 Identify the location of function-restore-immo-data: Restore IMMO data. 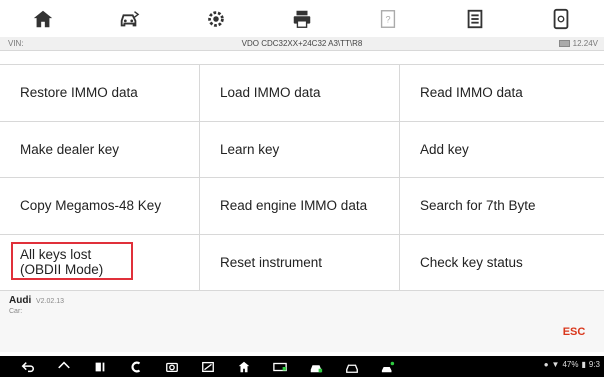
(100, 93).